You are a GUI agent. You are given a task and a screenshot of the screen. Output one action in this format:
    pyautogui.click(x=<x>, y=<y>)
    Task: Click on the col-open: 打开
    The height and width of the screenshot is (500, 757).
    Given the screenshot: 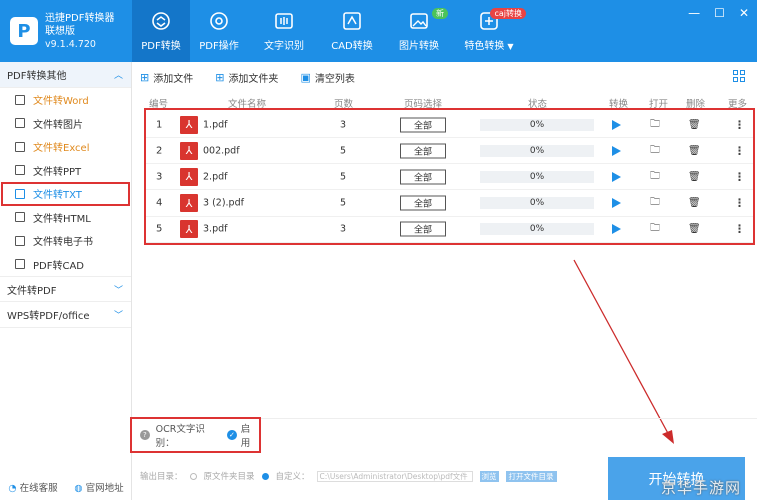 What is the action you would take?
    pyautogui.click(x=659, y=104)
    